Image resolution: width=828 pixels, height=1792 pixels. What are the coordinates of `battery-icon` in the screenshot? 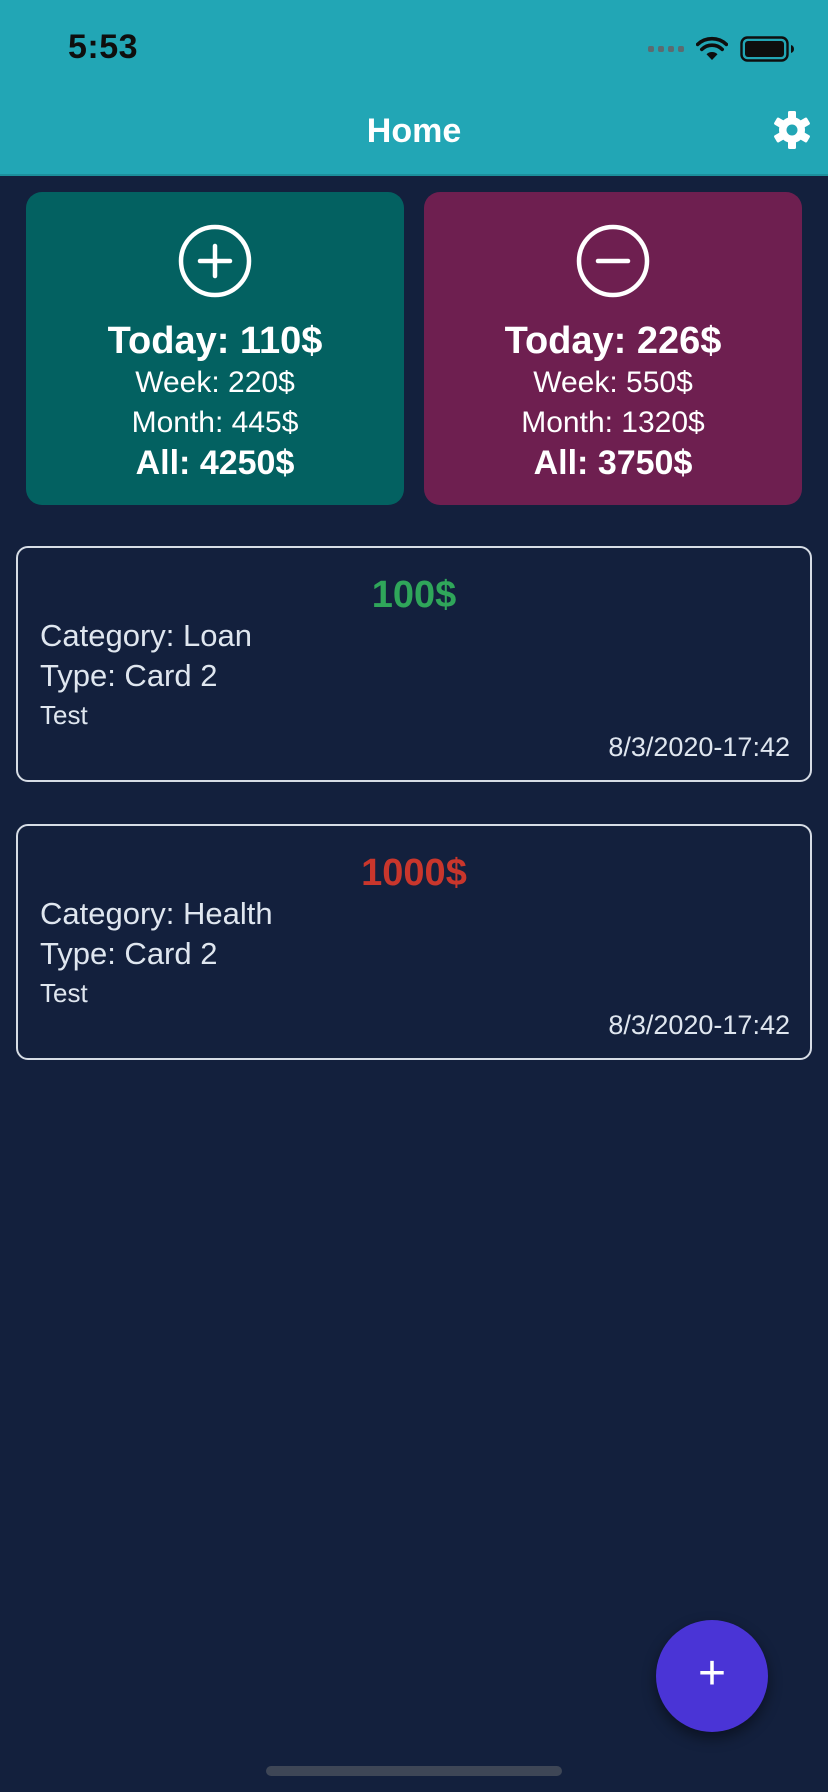 It's located at (767, 49).